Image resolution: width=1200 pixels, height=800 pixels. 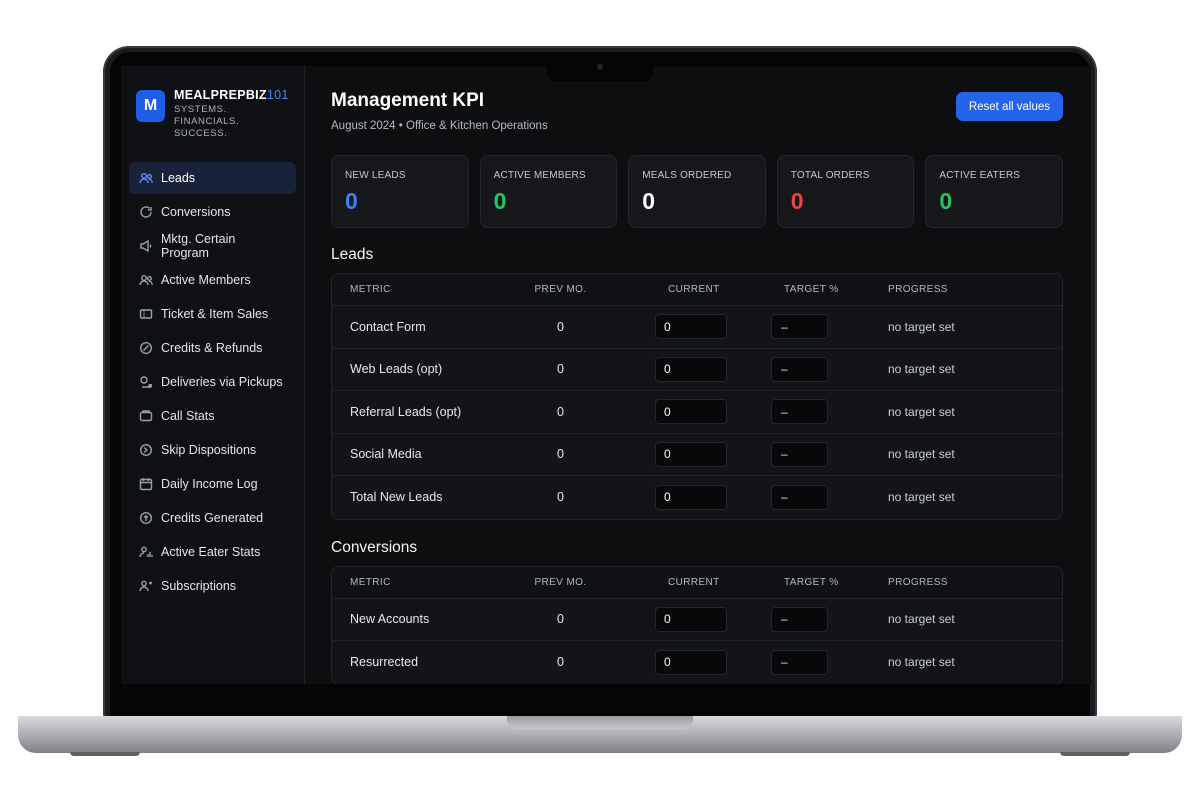 I want to click on metric-name: Contact Form, so click(x=388, y=326).